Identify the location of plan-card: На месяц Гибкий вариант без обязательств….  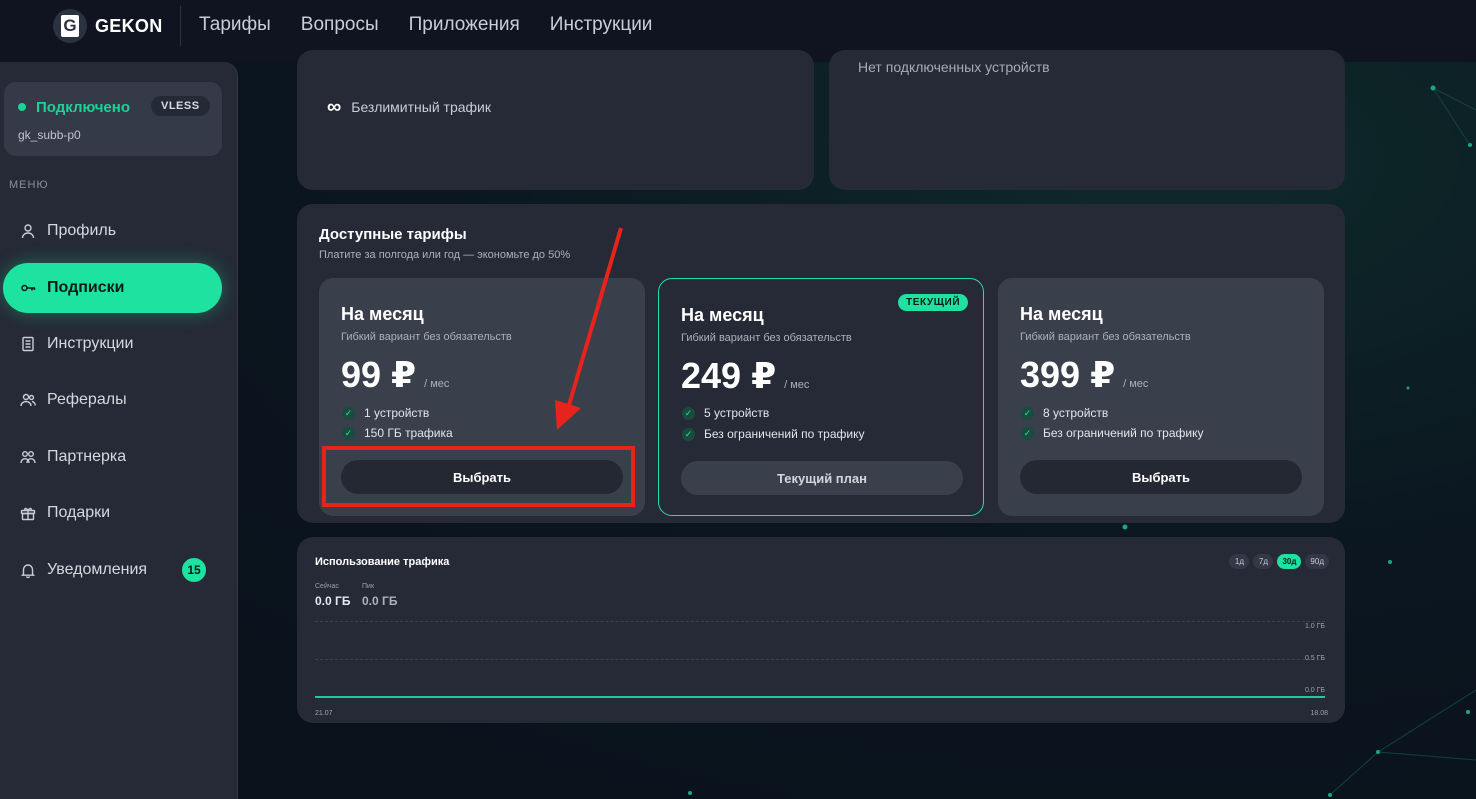
(1161, 397).